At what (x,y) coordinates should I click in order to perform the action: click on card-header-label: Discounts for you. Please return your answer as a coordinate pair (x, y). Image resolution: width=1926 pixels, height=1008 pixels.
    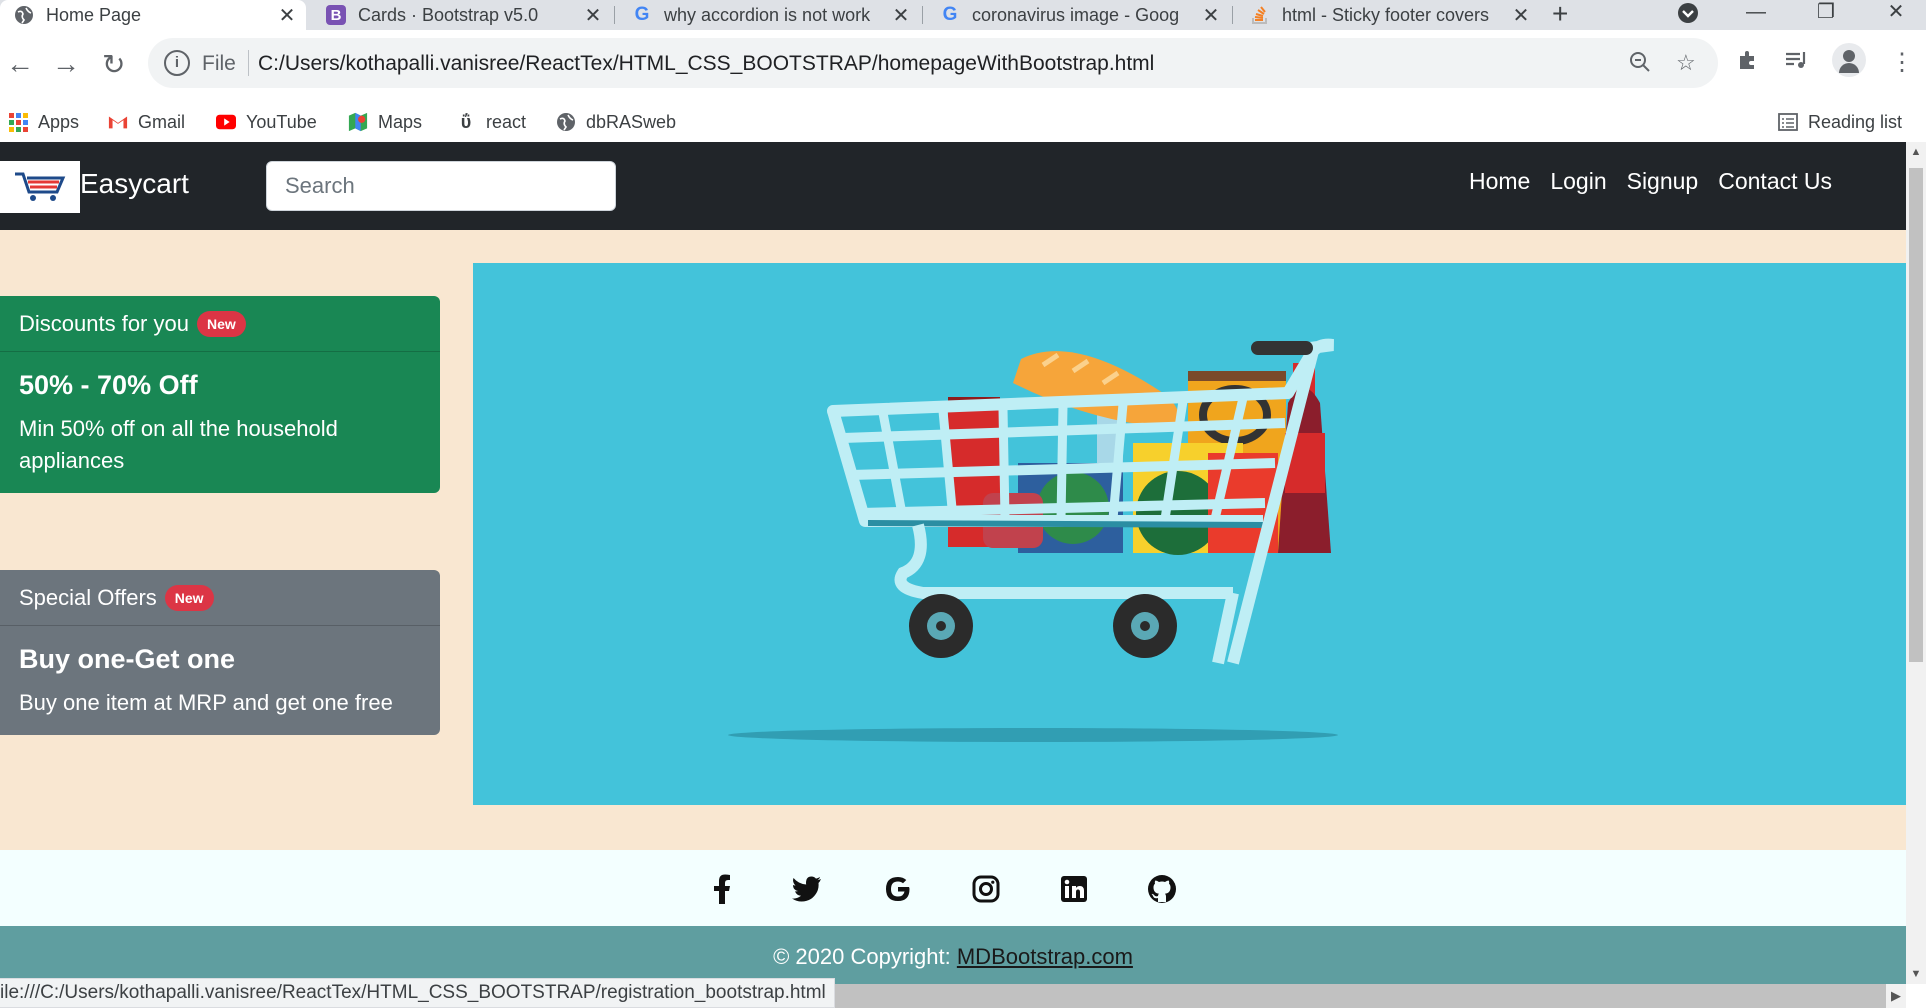
    Looking at the image, I should click on (104, 323).